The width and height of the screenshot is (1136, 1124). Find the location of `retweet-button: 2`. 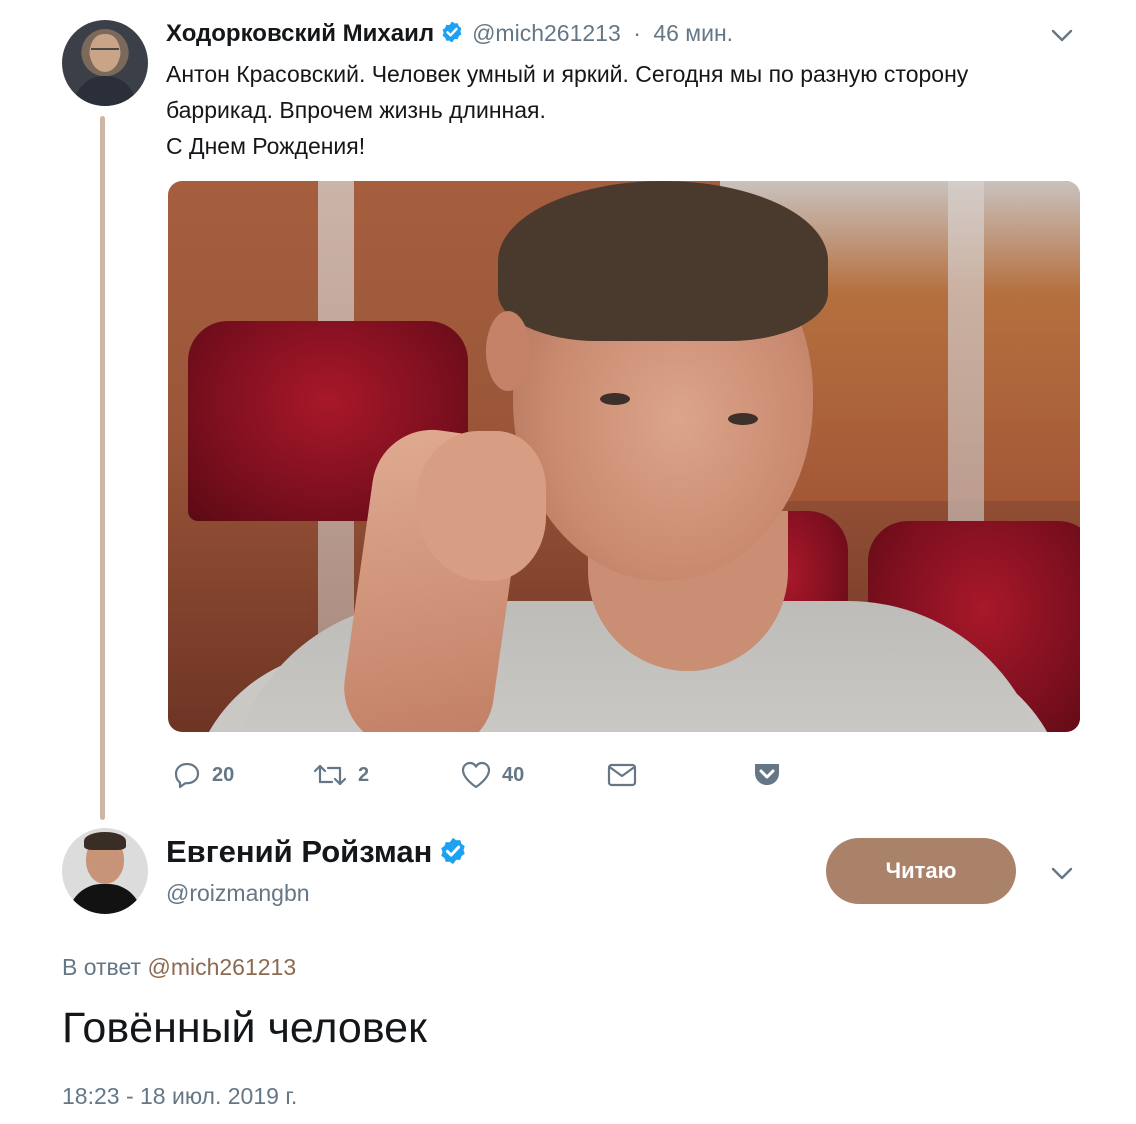

retweet-button: 2 is located at coordinates (340, 775).